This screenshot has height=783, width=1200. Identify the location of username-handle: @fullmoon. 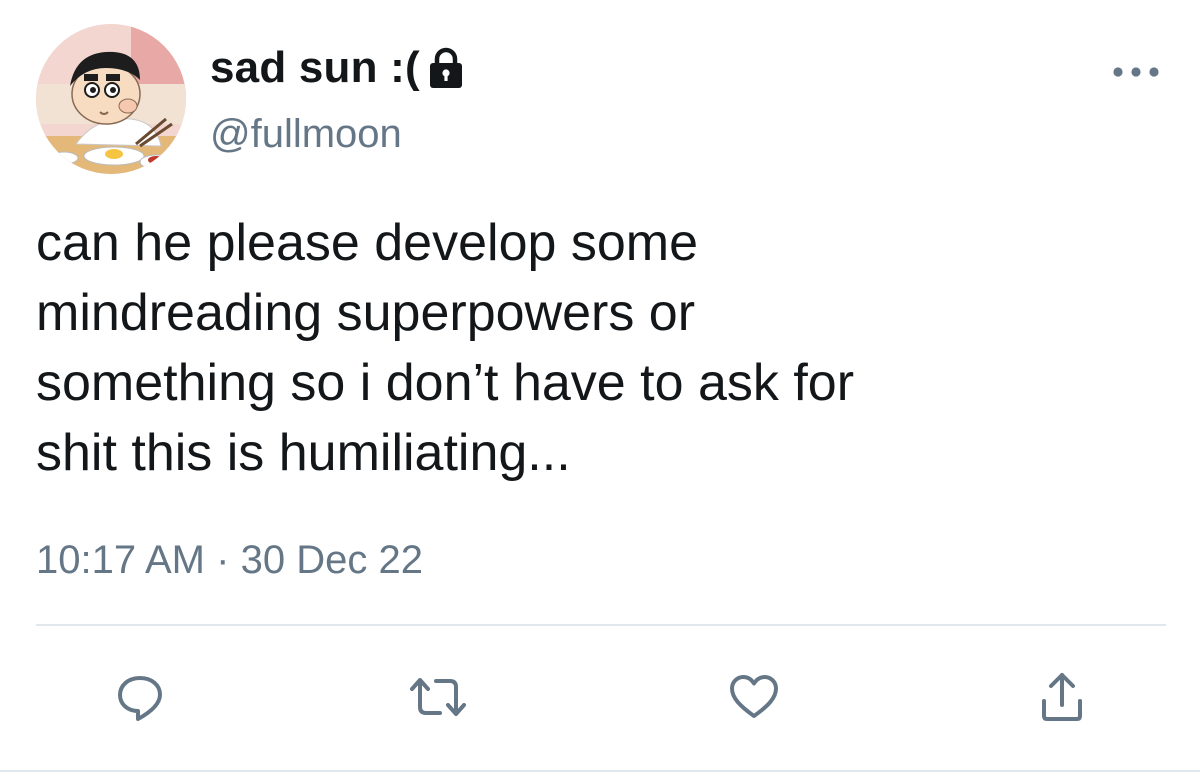
(306, 134).